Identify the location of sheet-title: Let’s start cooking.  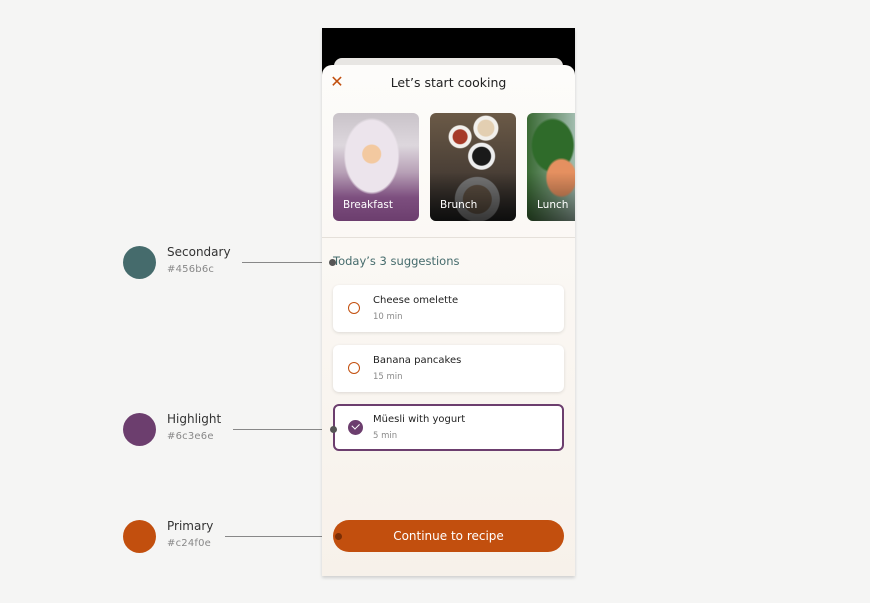
(448, 82).